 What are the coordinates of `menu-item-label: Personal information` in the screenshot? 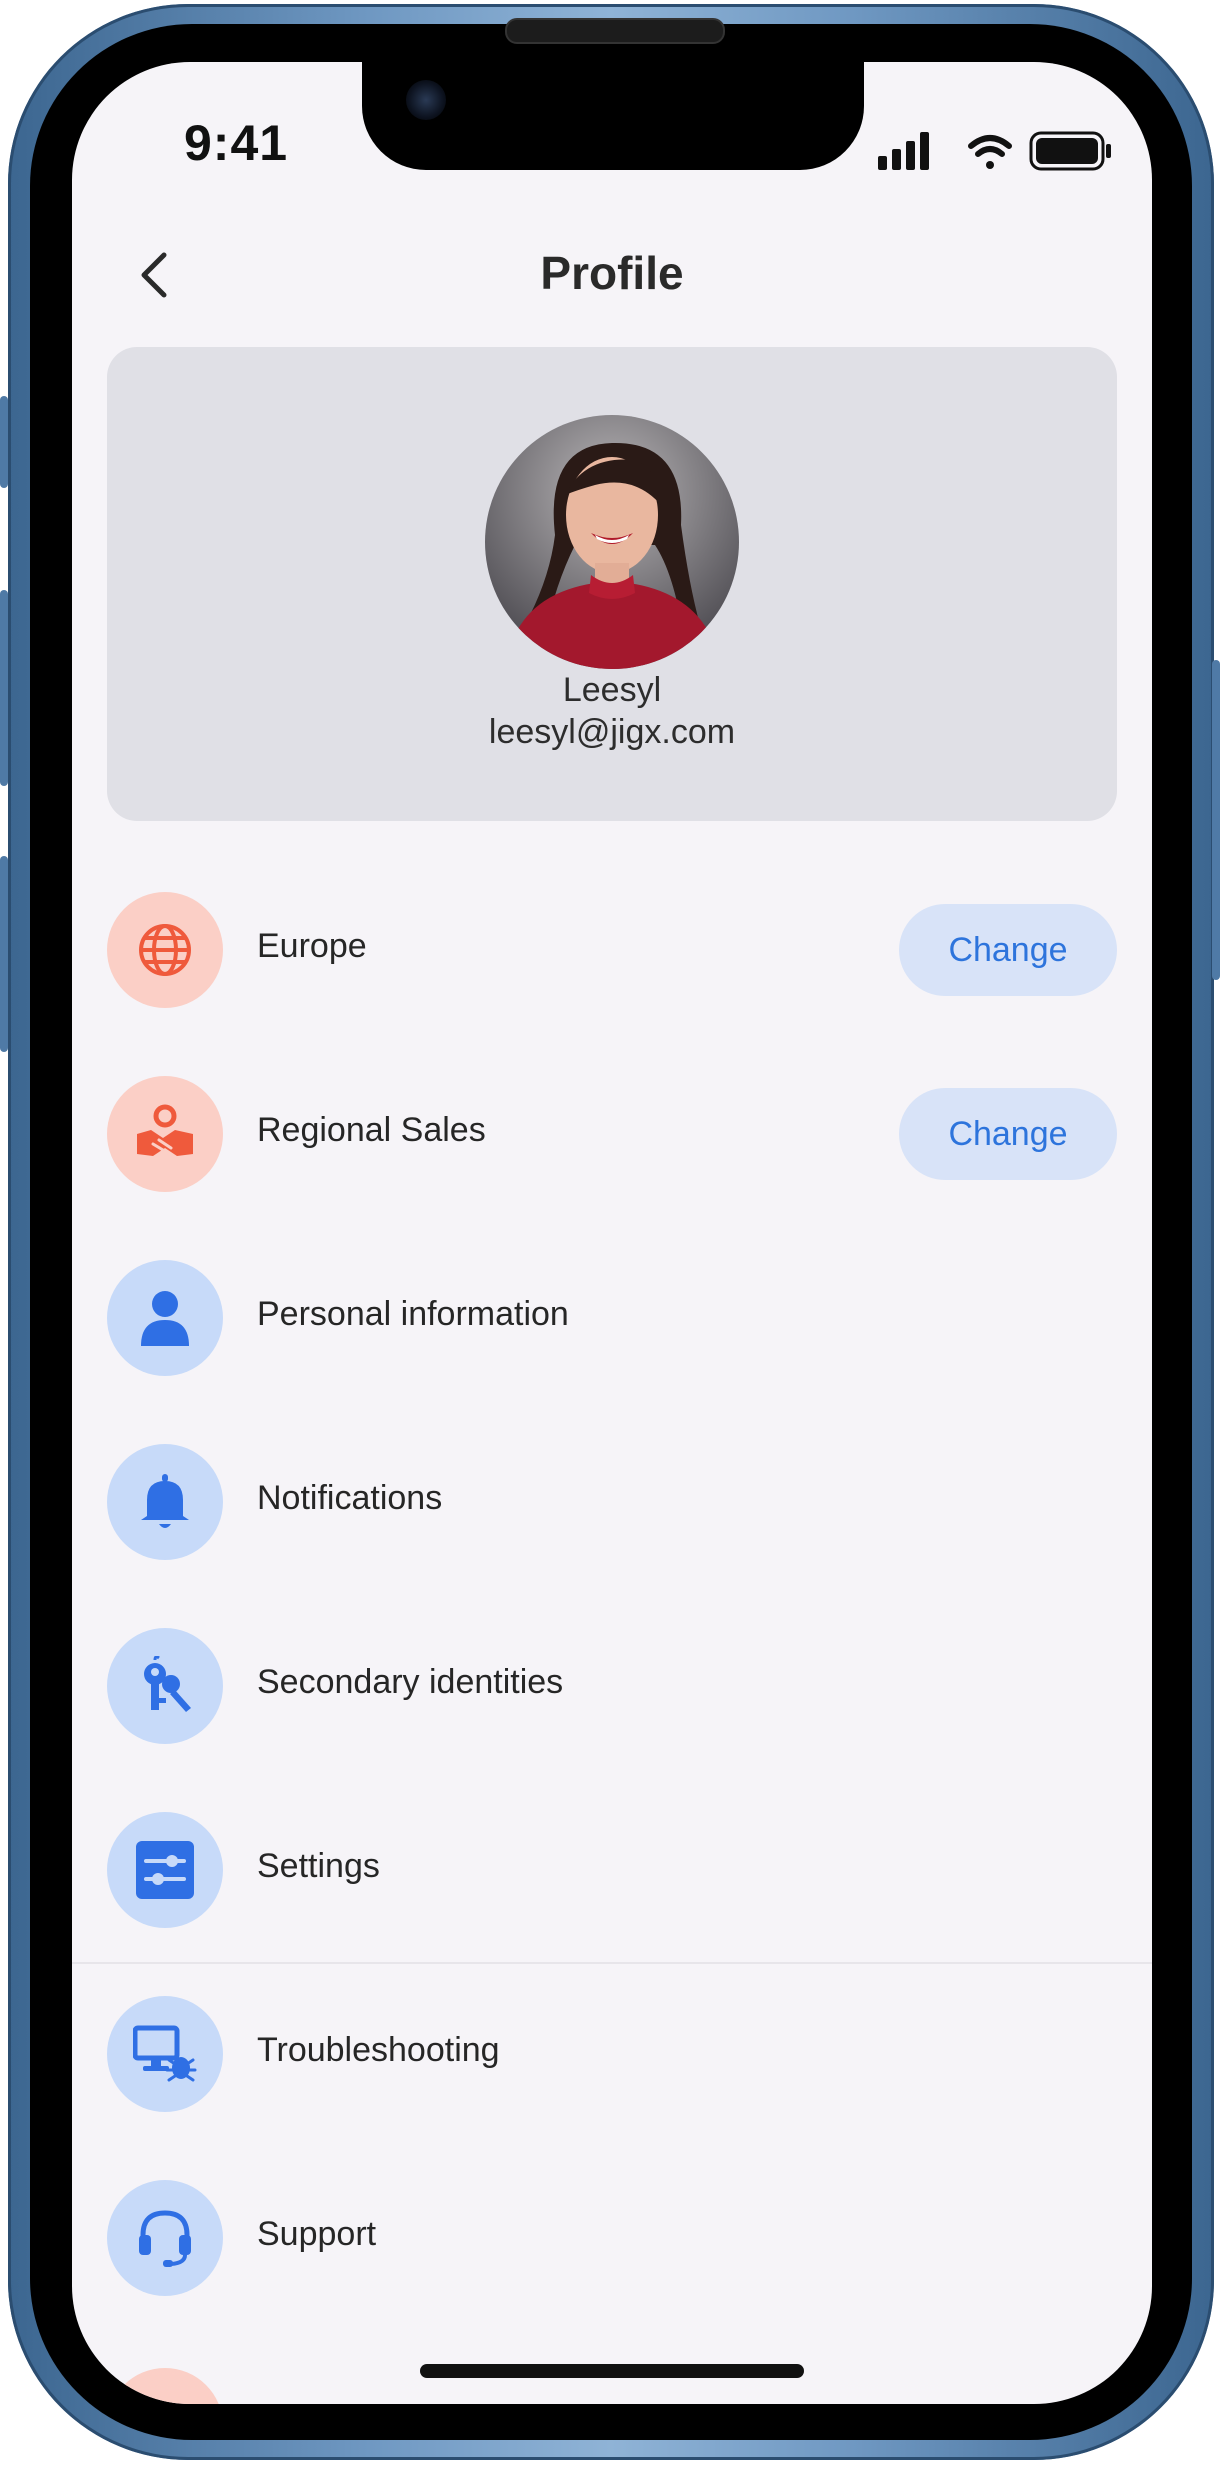 It's located at (413, 1314).